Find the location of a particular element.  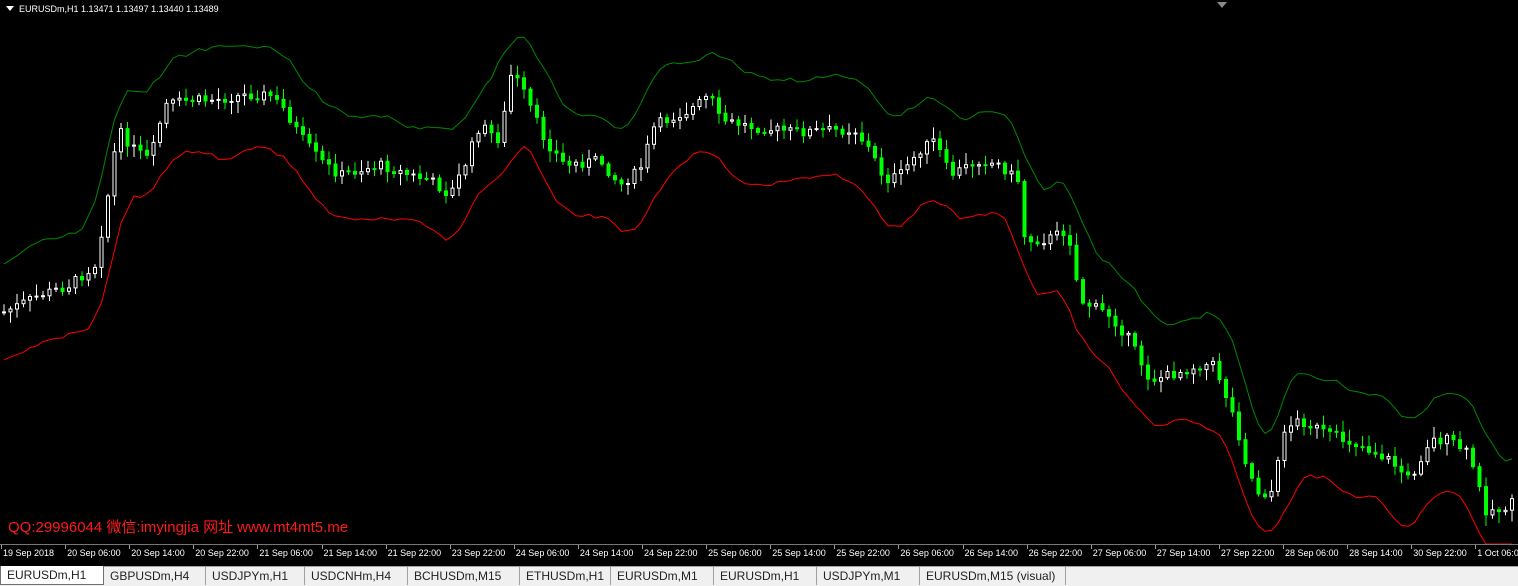

time-axis-label: 26 Sep 14:00 is located at coordinates (991, 553).